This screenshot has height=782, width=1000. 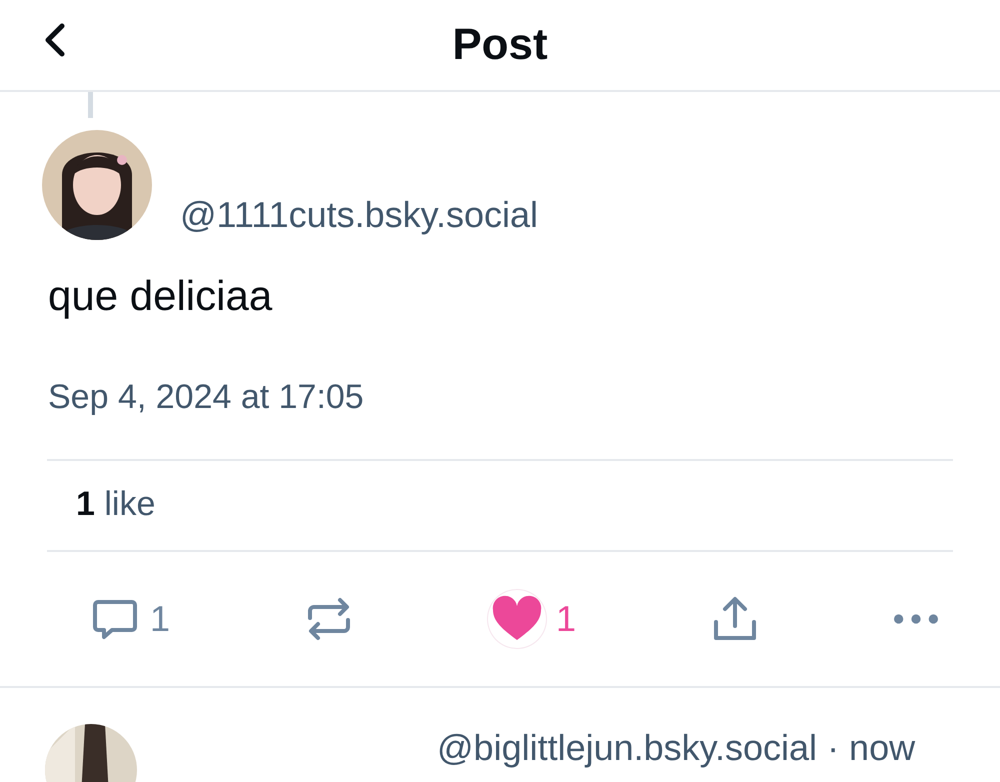 I want to click on heart-icon, so click(x=517, y=619).